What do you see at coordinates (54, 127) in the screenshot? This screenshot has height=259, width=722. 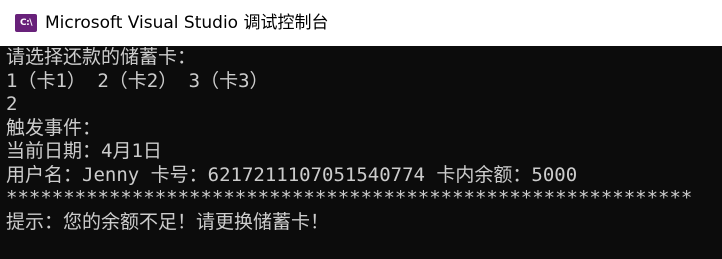 I see `console-line-event: 触发事件：` at bounding box center [54, 127].